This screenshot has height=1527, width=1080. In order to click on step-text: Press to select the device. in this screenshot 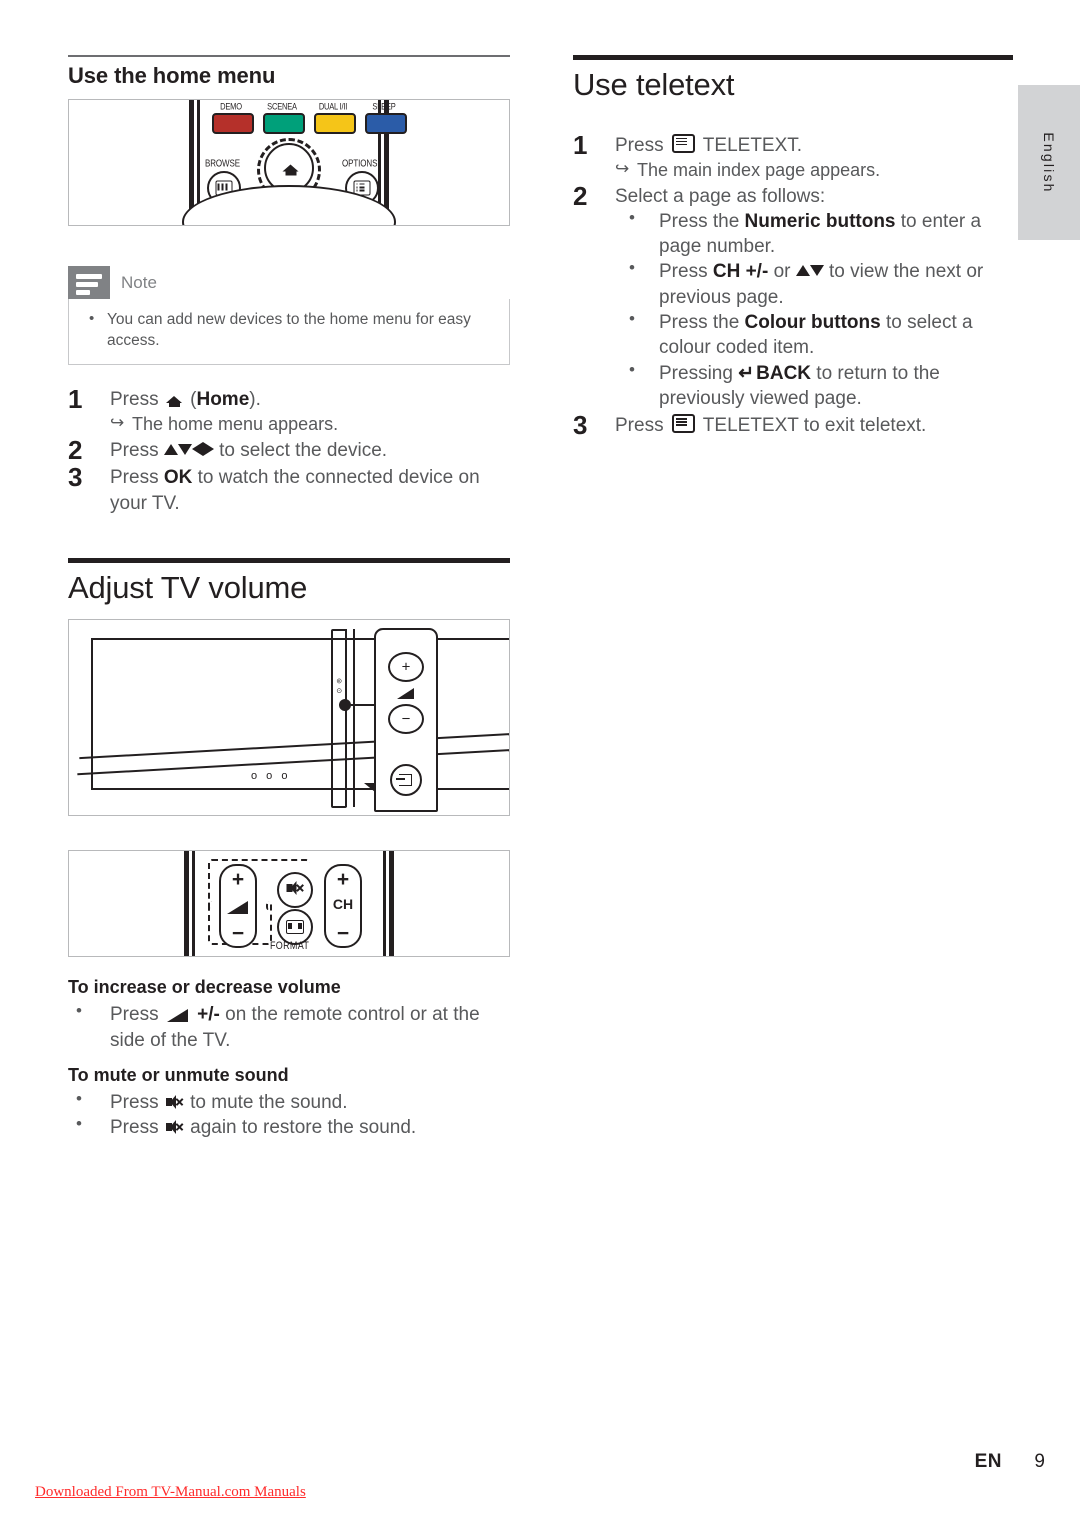, I will do `click(310, 450)`.